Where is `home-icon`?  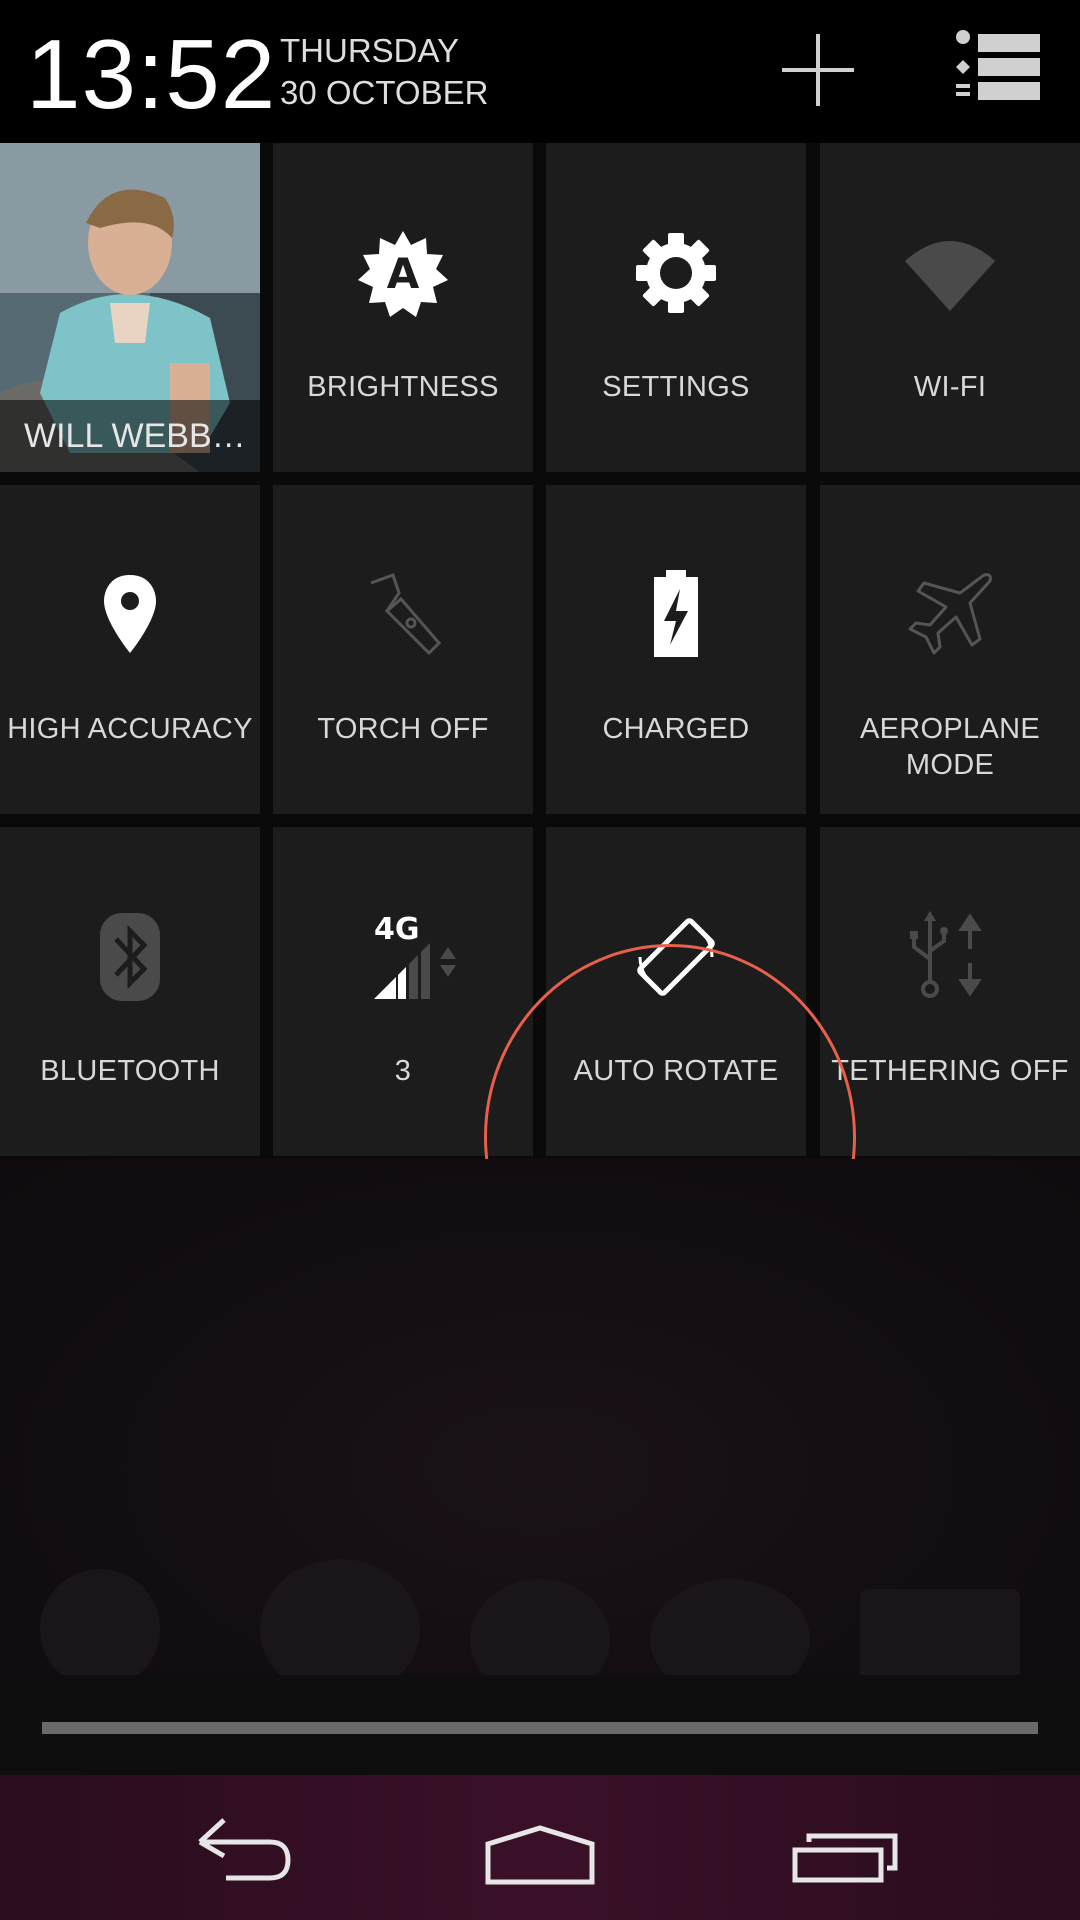
home-icon is located at coordinates (540, 1855).